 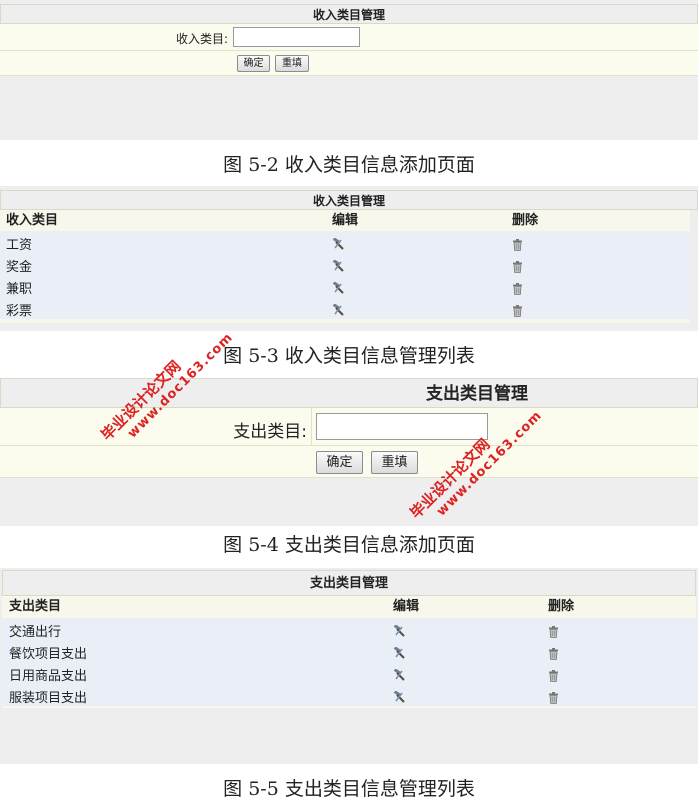 I want to click on expense-list-table: 支出类目 编辑 删除 交通出行餐饮项目支出 日用商品支出 服装项目支出, so click(x=349, y=652).